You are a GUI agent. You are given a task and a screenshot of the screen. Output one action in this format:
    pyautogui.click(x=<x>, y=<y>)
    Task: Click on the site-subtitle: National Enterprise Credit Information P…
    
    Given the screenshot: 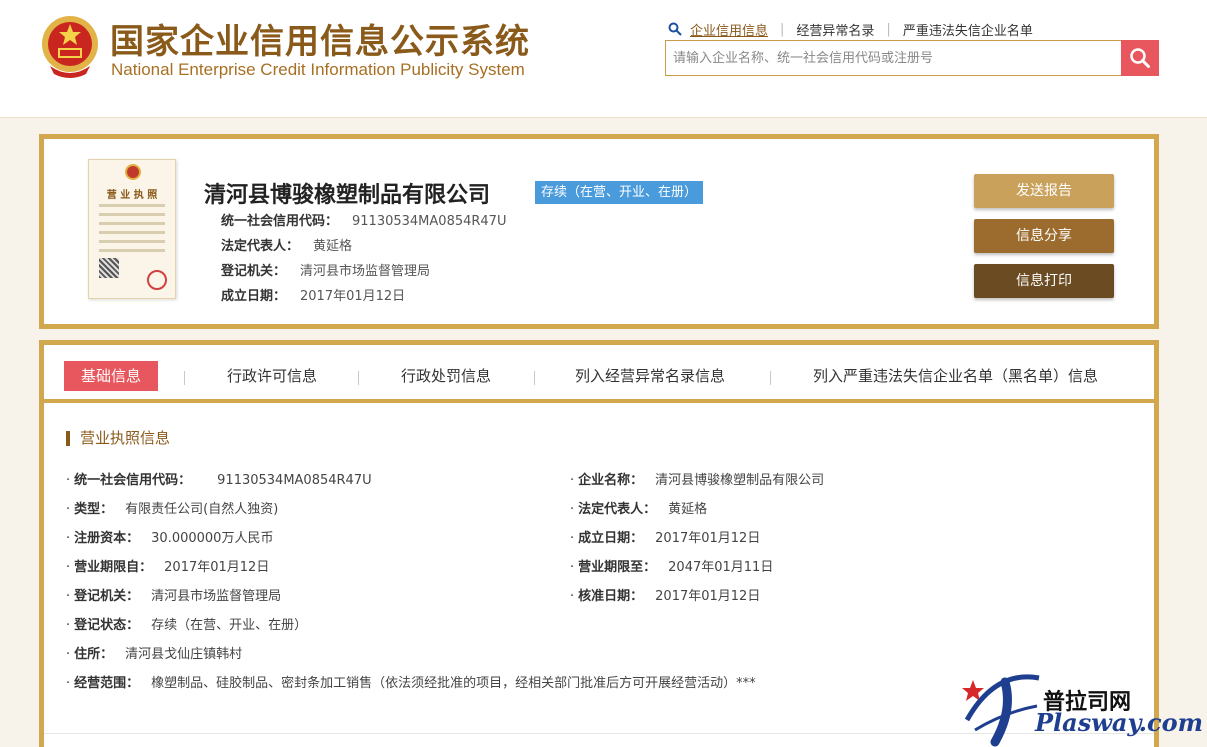 What is the action you would take?
    pyautogui.click(x=318, y=69)
    